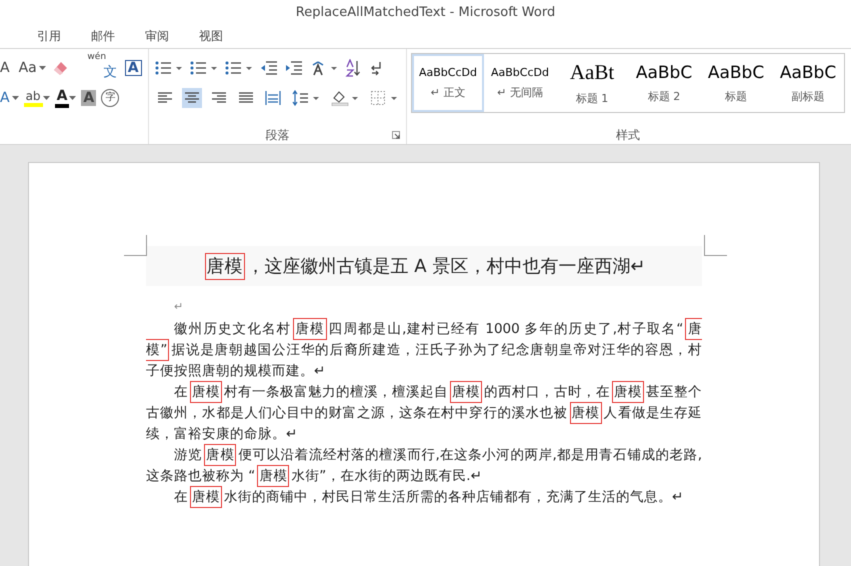 Image resolution: width=851 pixels, height=566 pixels. What do you see at coordinates (424, 266) in the screenshot?
I see `document-heading: 唐模 ，这座徽州古镇是五 A 景区，村中也有一座西湖↵` at bounding box center [424, 266].